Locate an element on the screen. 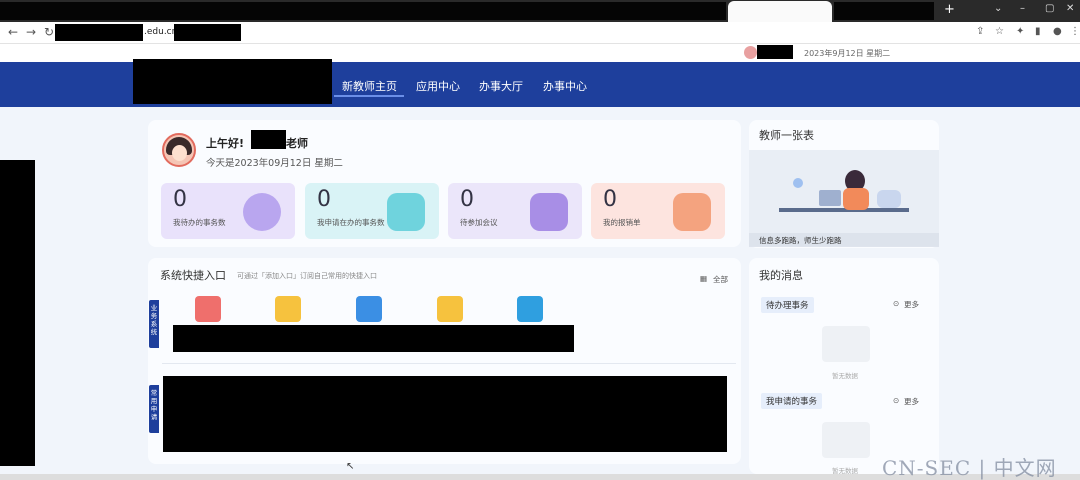 This screenshot has height=480, width=1080. stat-reimbursements: 0 我的报销单 is located at coordinates (658, 211).